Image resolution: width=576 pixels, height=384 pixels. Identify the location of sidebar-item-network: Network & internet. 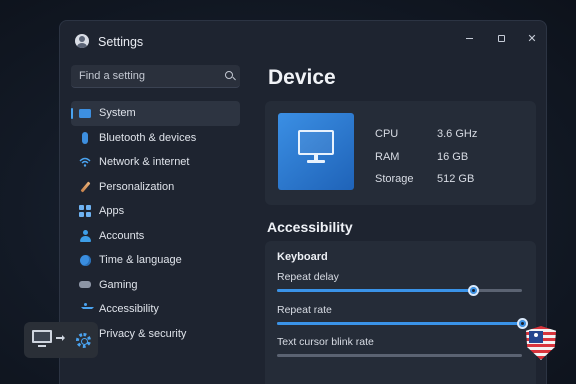
(155, 162).